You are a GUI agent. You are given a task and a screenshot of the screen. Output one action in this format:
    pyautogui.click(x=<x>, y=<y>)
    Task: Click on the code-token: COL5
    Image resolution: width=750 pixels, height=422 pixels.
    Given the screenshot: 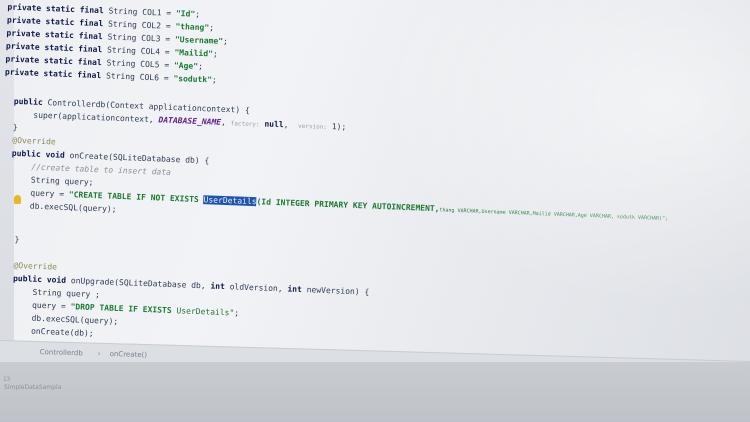 What is the action you would take?
    pyautogui.click(x=150, y=64)
    